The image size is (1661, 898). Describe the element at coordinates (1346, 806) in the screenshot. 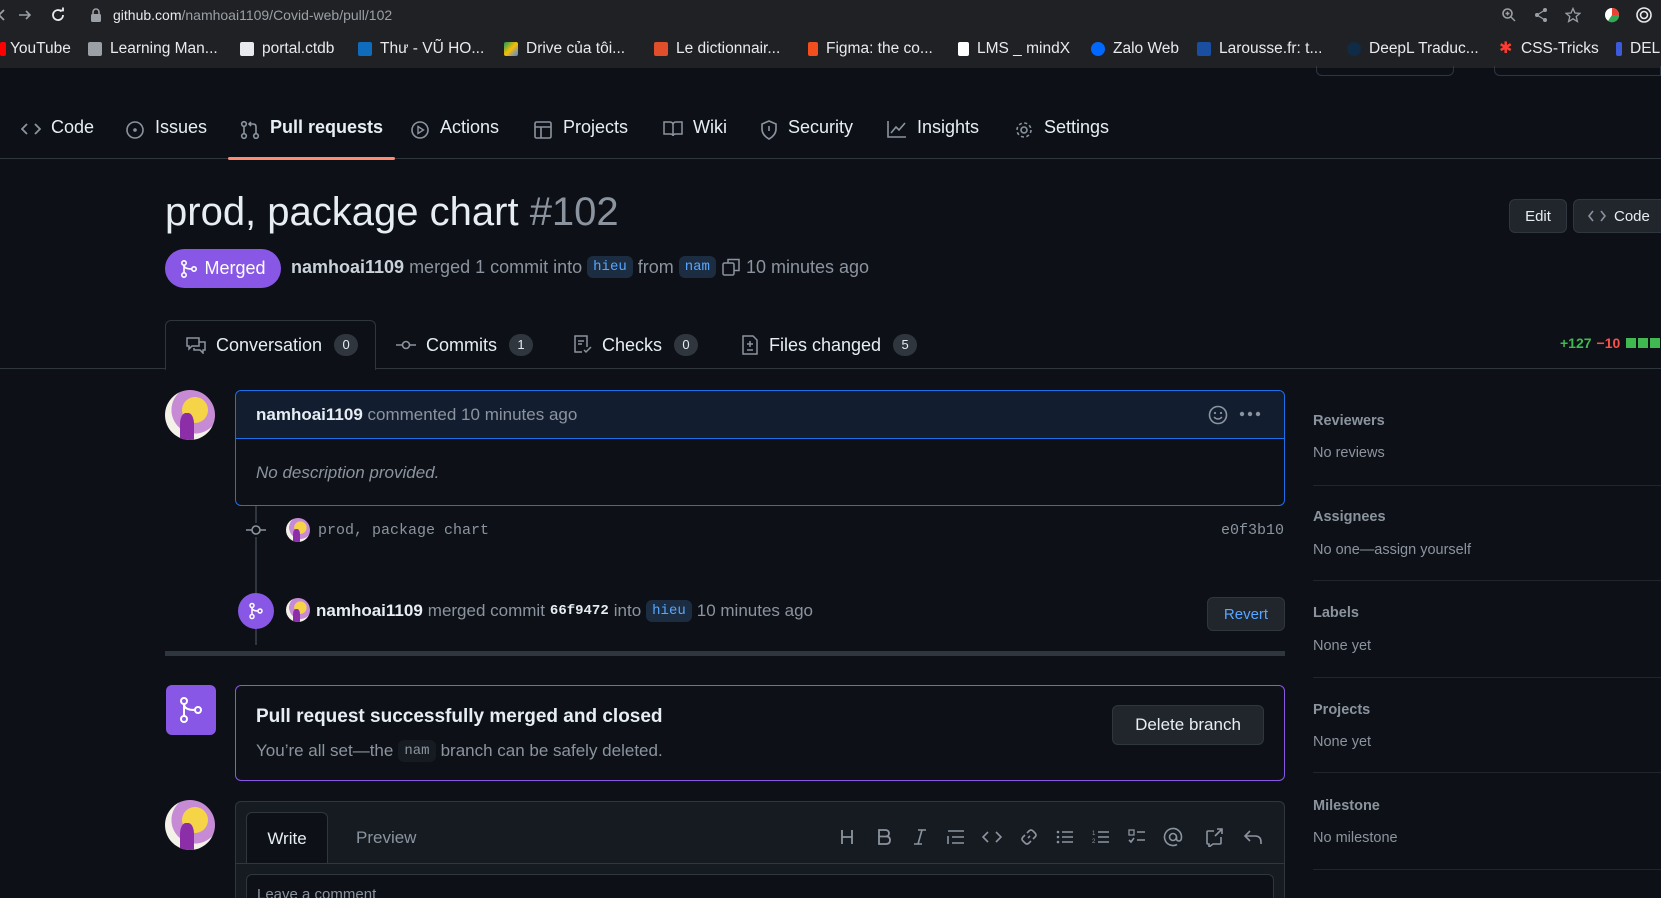

I see `sidebar-milestone-title: Milestone` at that location.